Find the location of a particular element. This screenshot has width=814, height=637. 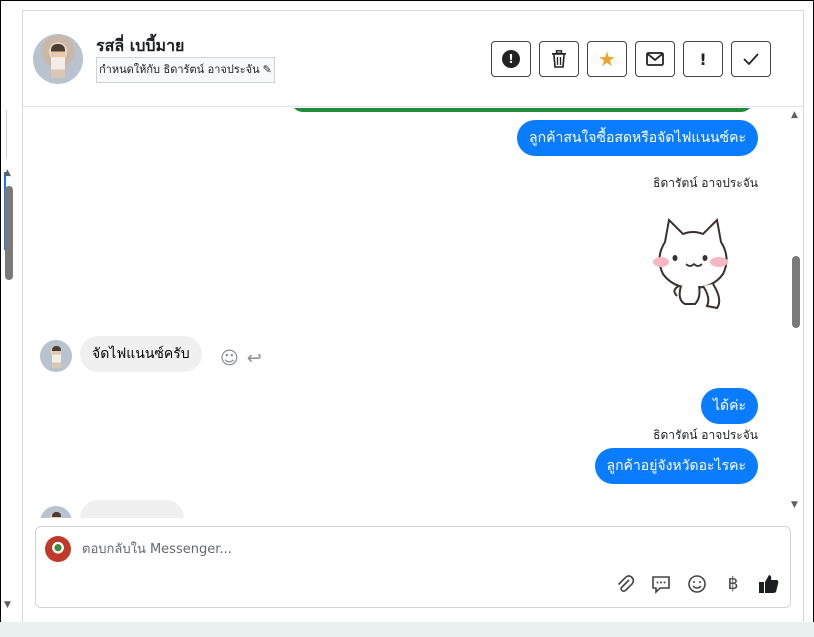

header-actions: ! ★ ! is located at coordinates (631, 59).